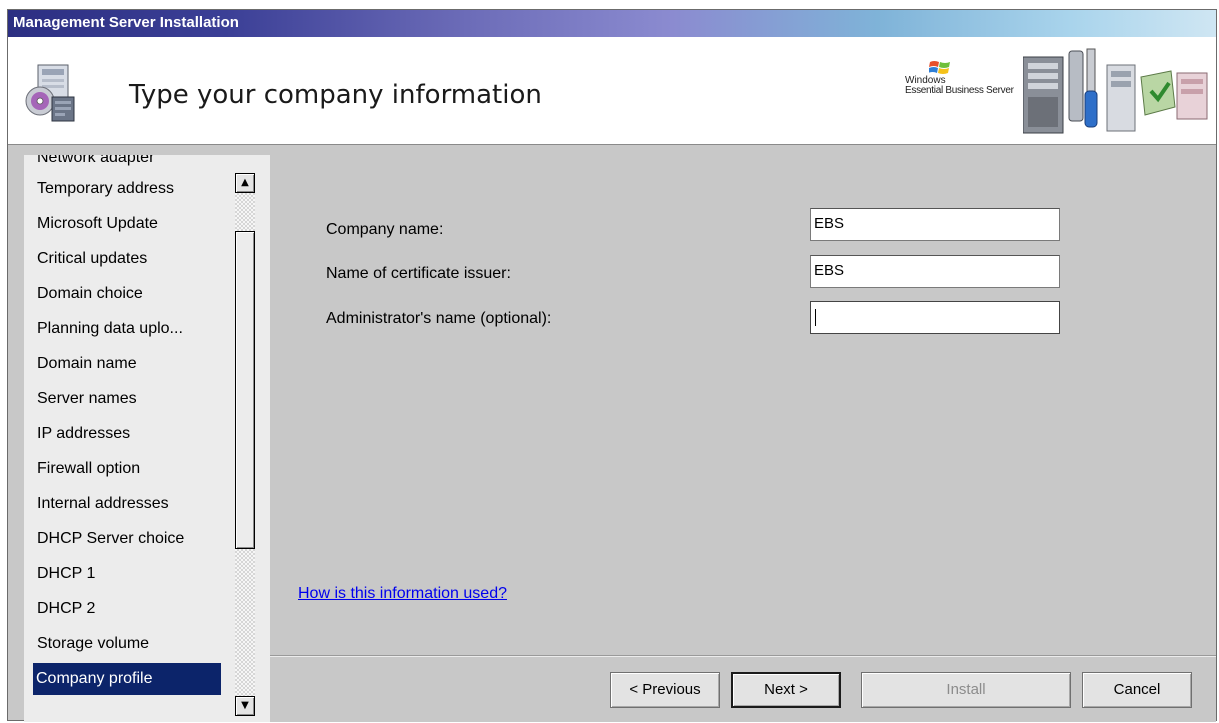  I want to click on administrator-name-label: Administrator's name (optional):, so click(439, 318).